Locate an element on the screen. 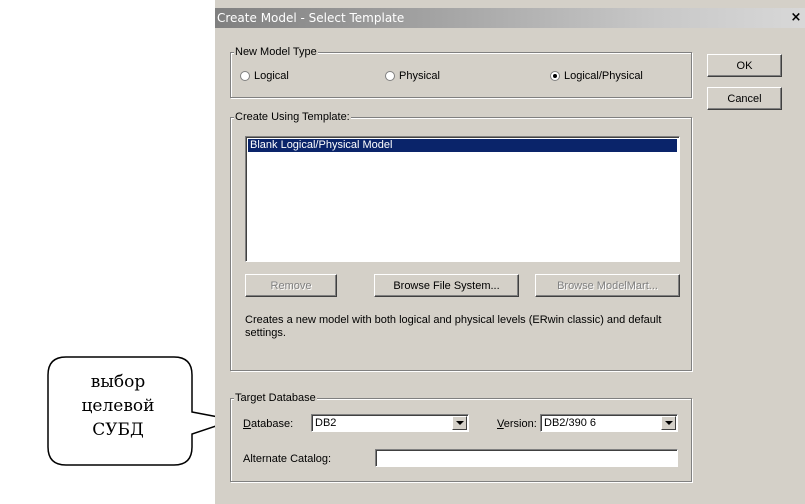  remove-button: Remove is located at coordinates (291, 285).